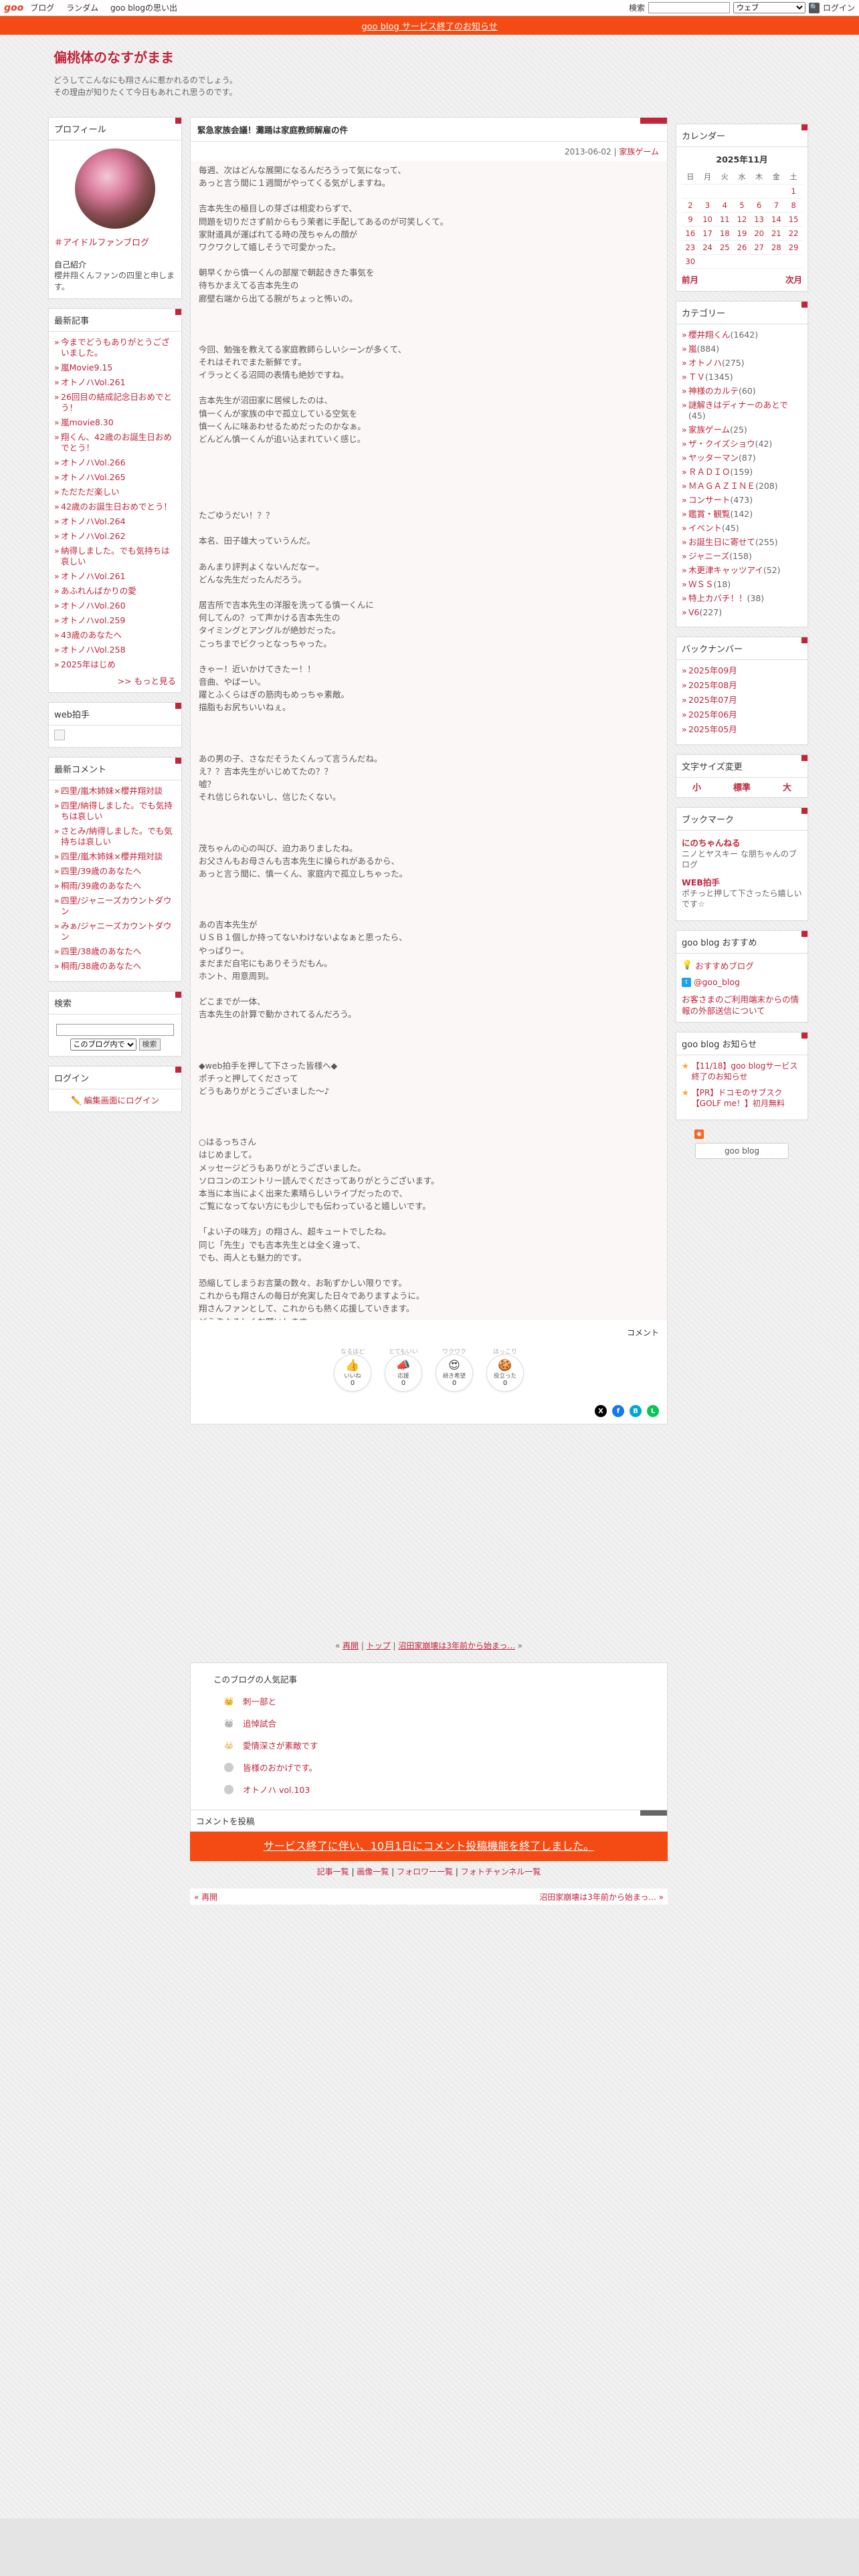 The image size is (859, 2576). Describe the element at coordinates (149, 1045) in the screenshot. I see `blog-search-button: 検索` at that location.